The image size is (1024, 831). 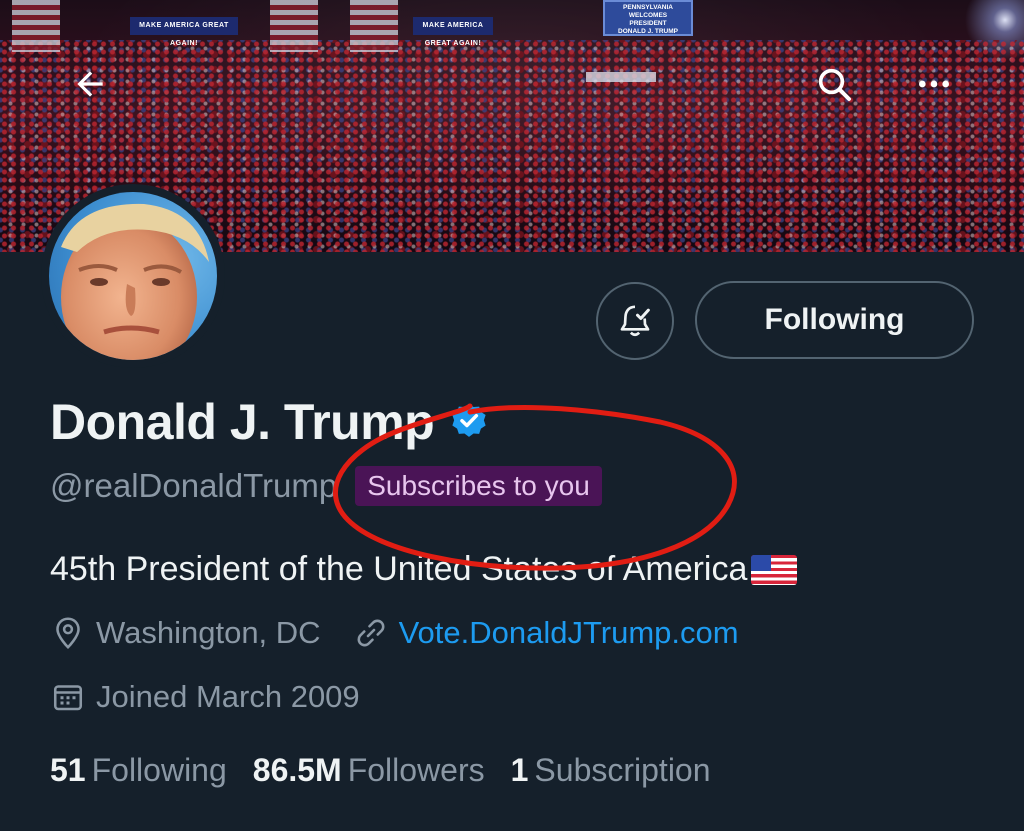 I want to click on name-row: Donald J. Trump, so click(x=270, y=422).